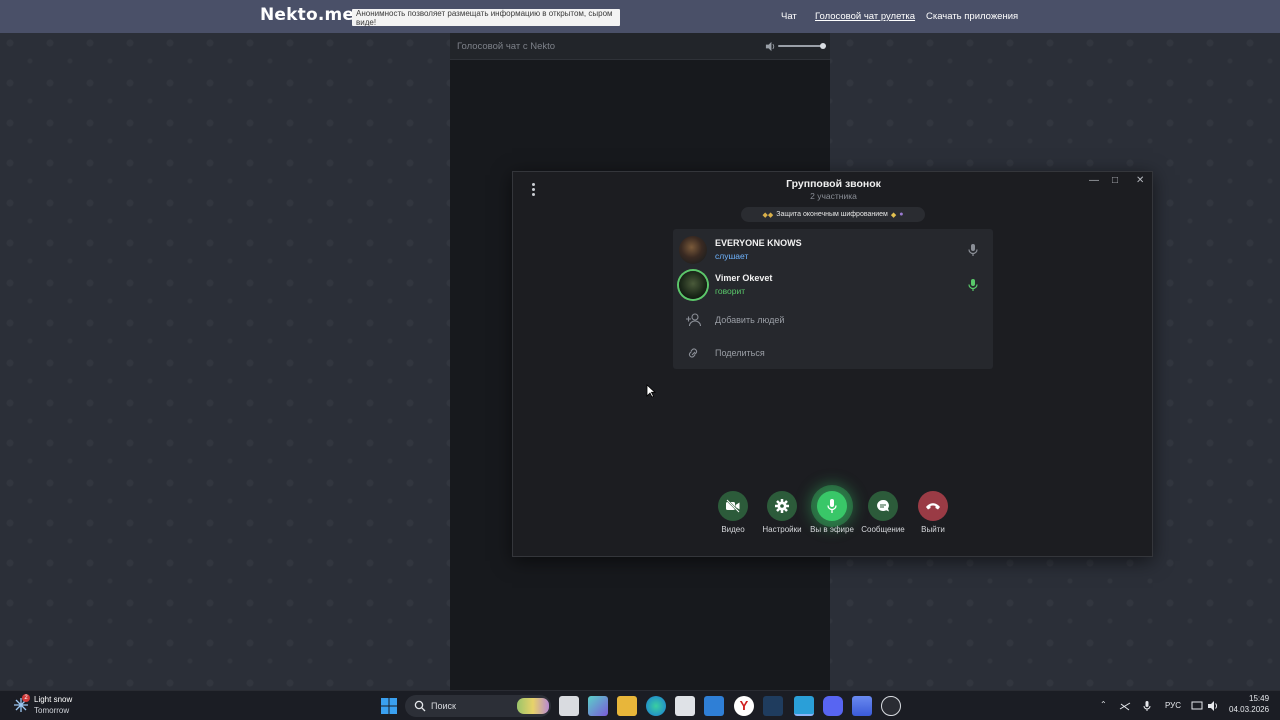  I want to click on settings-button, so click(782, 506).